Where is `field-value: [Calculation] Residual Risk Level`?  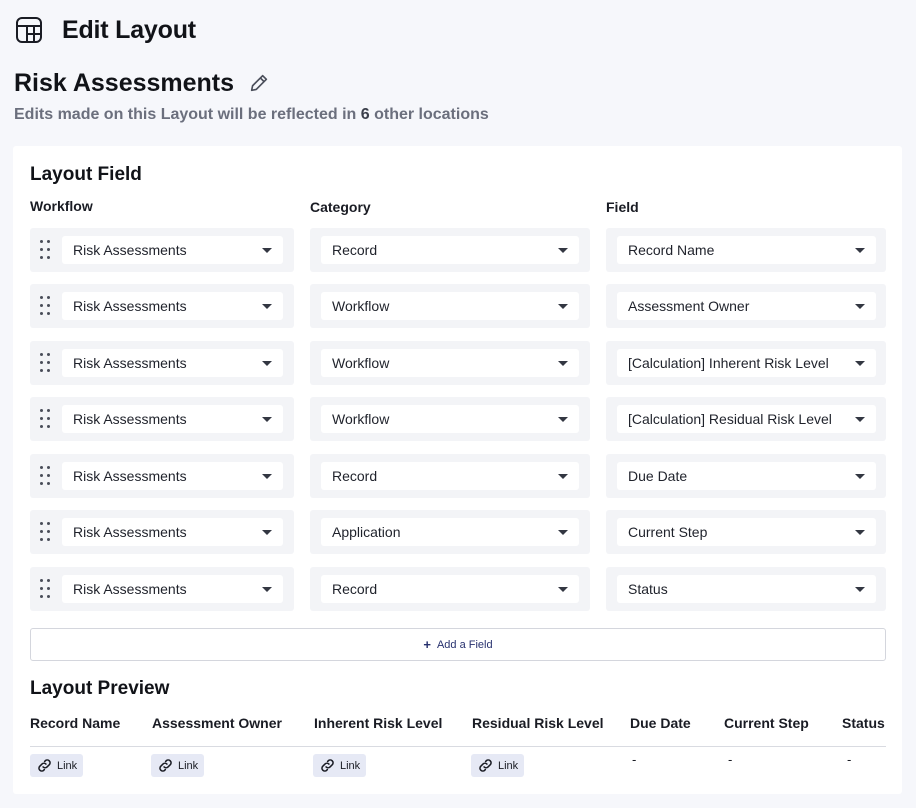 field-value: [Calculation] Residual Risk Level is located at coordinates (730, 419).